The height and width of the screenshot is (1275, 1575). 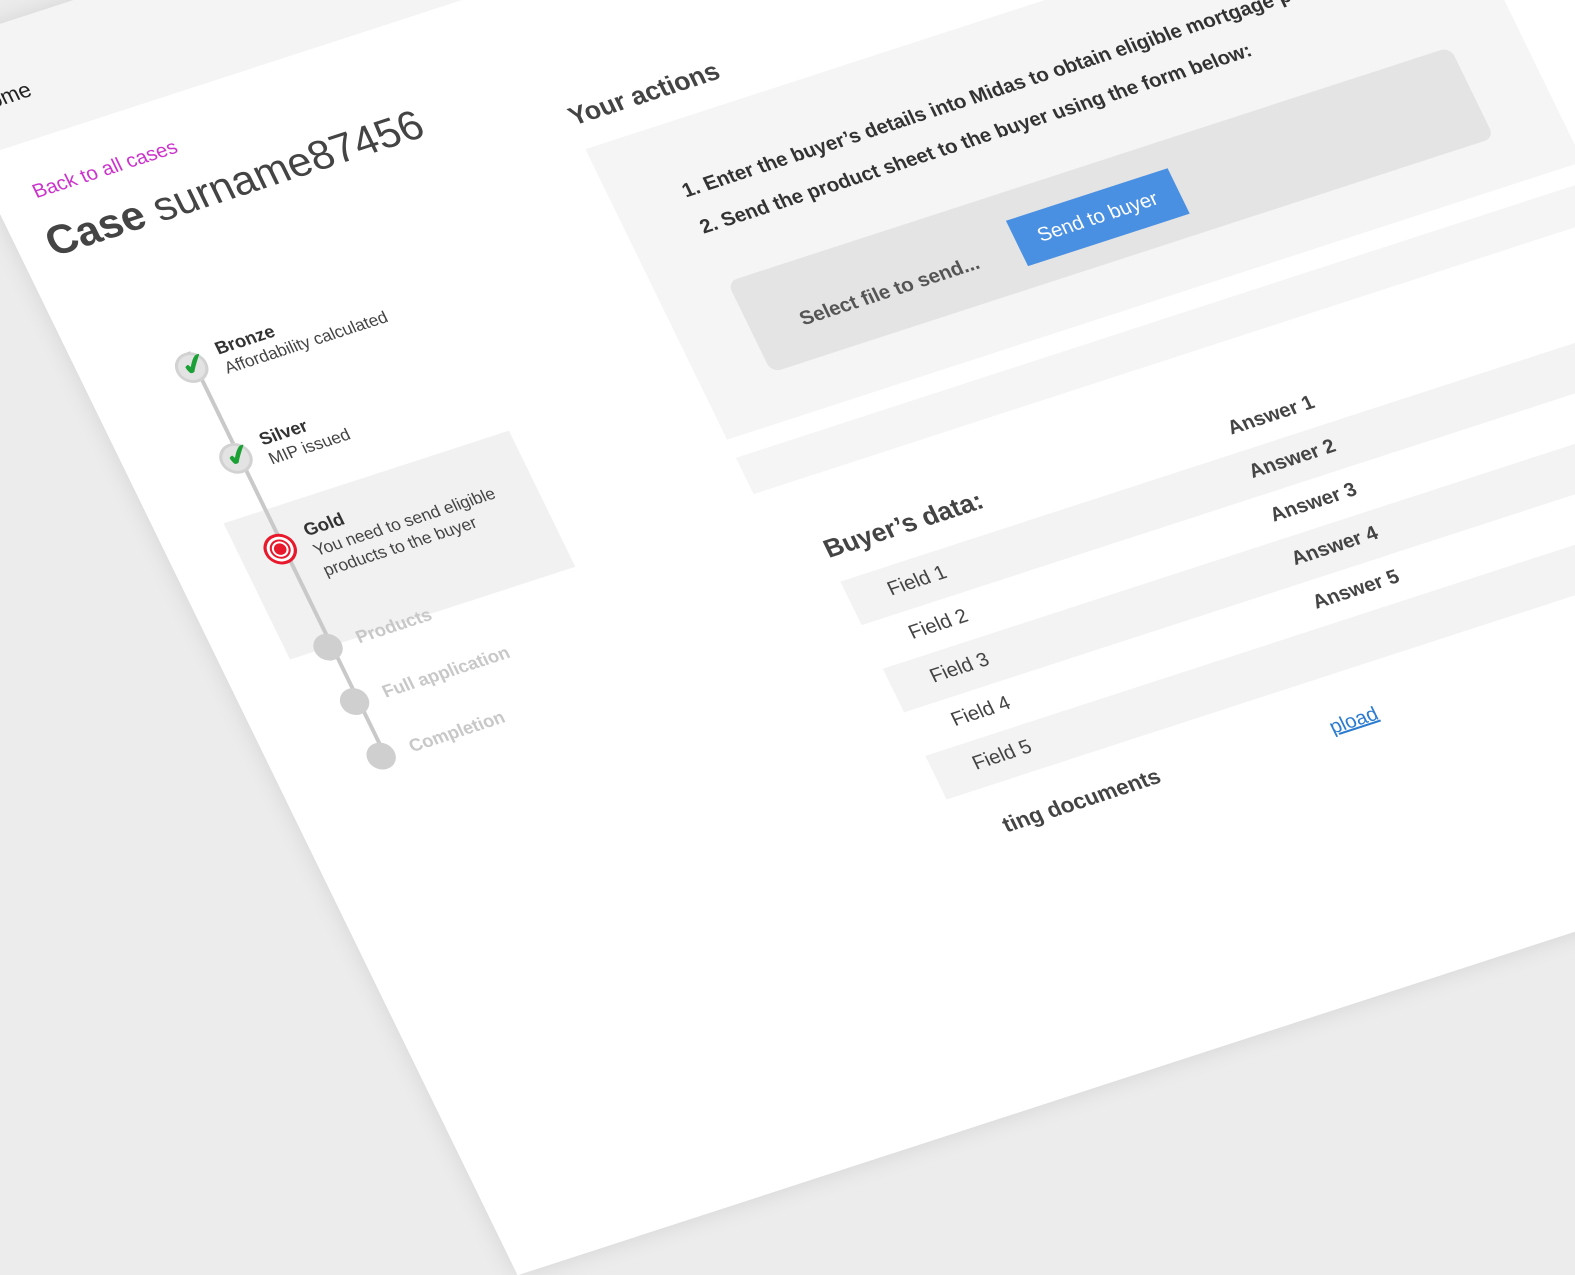 I want to click on field-label: Field 2, so click(x=938, y=624).